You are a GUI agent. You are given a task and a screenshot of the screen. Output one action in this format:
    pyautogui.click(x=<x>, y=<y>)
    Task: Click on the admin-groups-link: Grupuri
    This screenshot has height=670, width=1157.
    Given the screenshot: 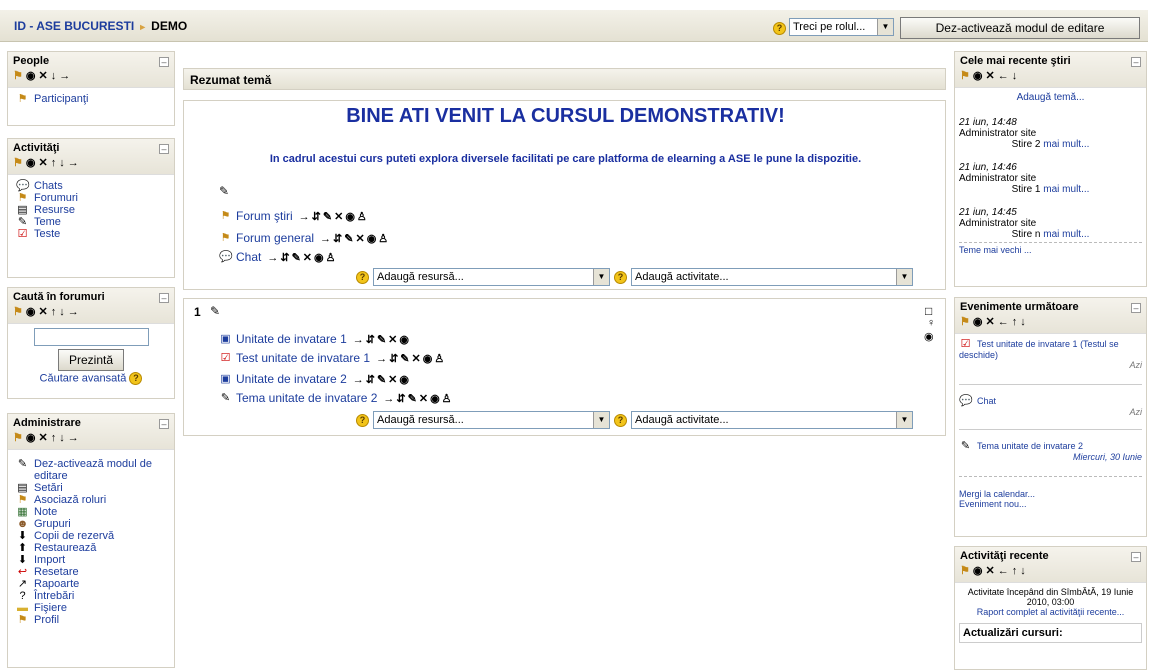 What is the action you would take?
    pyautogui.click(x=52, y=524)
    